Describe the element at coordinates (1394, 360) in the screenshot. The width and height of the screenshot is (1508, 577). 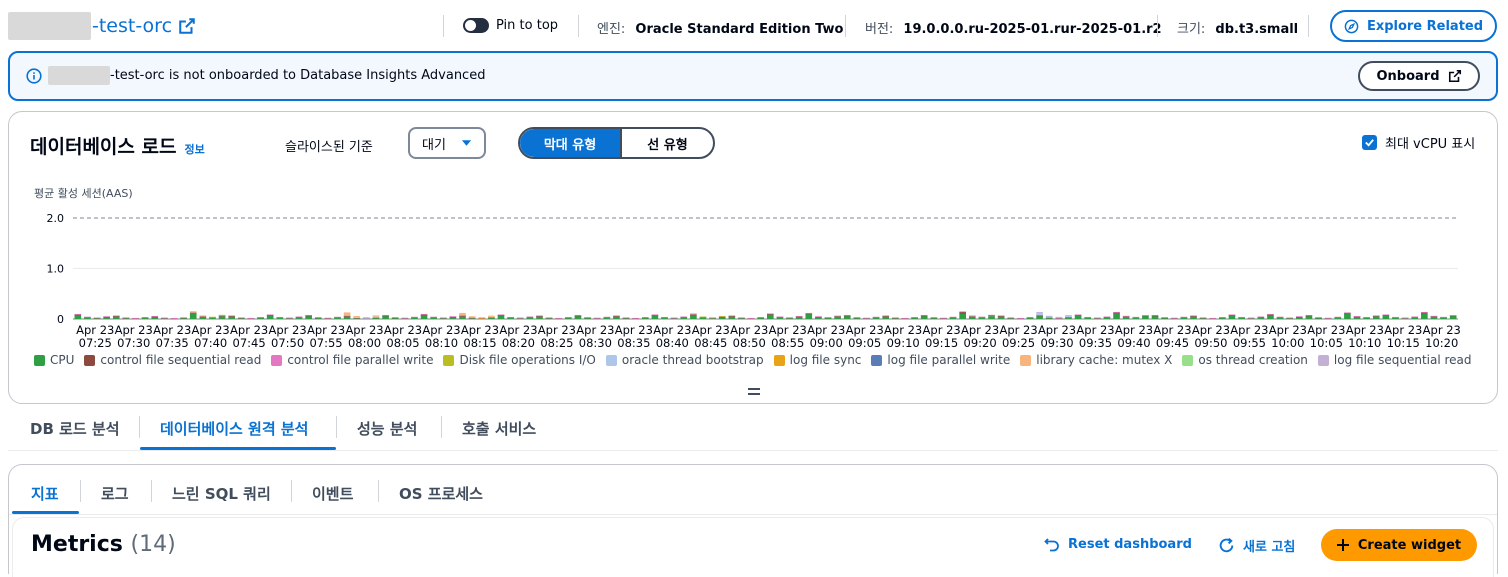
I see `legend-item: log file sequential read` at that location.